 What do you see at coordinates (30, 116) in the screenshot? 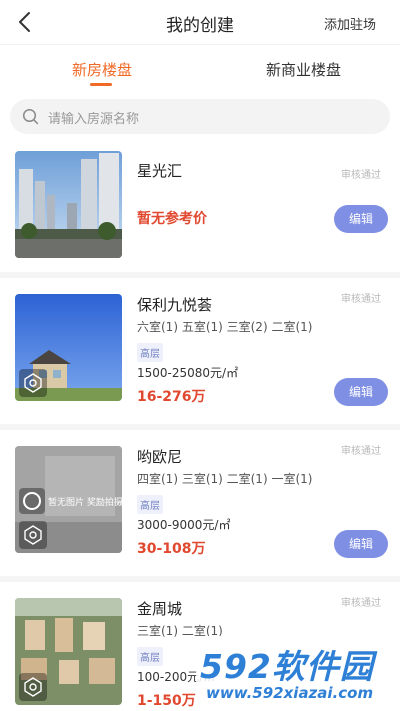
I see `search-icon` at bounding box center [30, 116].